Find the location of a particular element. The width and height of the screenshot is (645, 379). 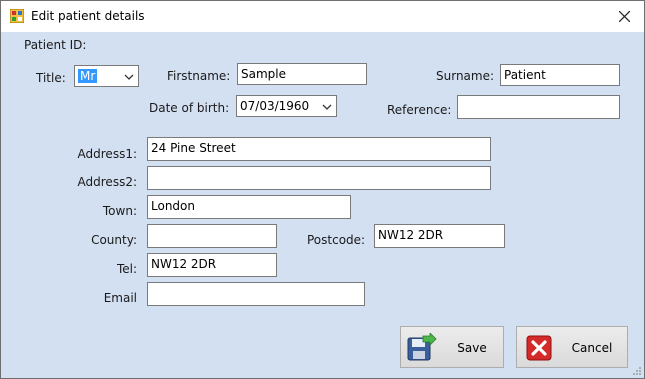

reference-label: Reference: is located at coordinates (419, 110).